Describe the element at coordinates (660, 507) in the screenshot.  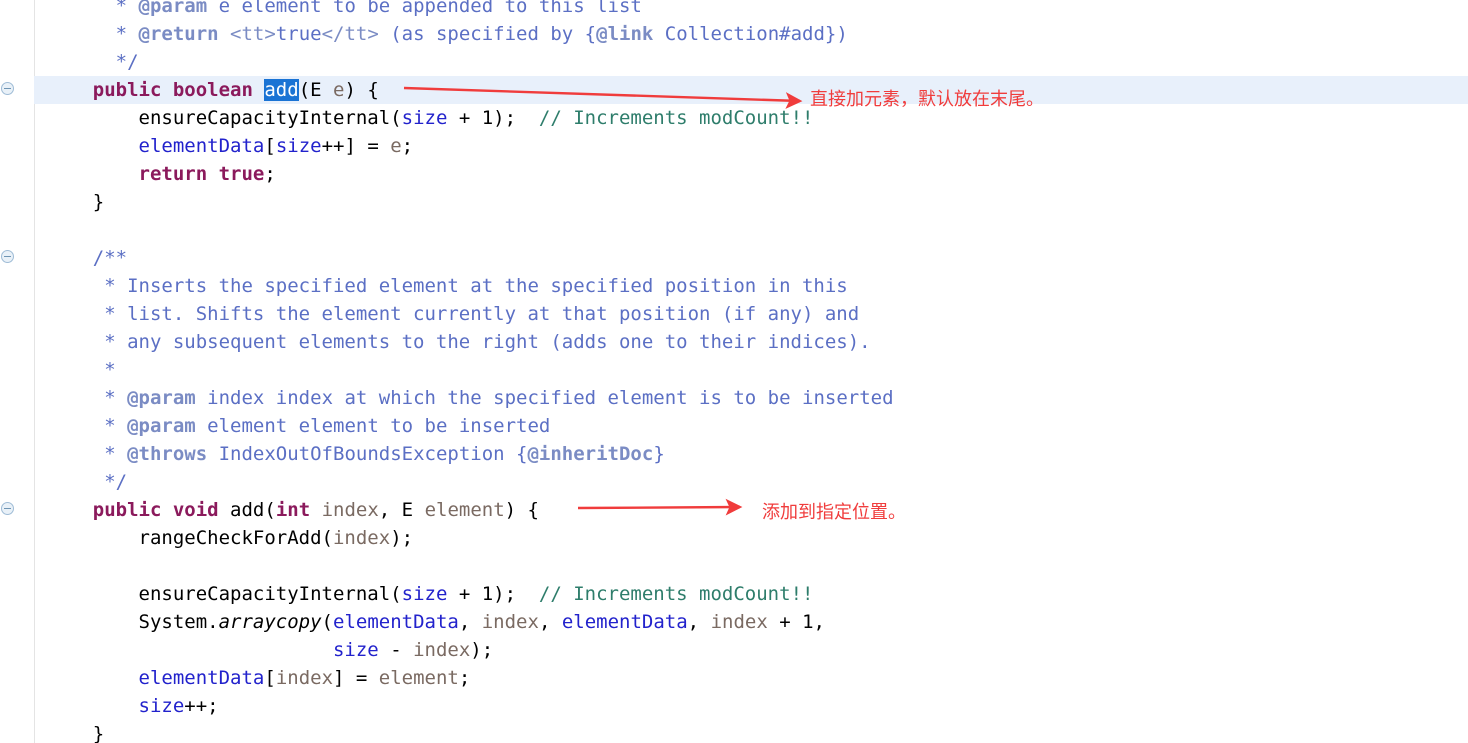
I see `arrow-to-insert-at-index` at that location.